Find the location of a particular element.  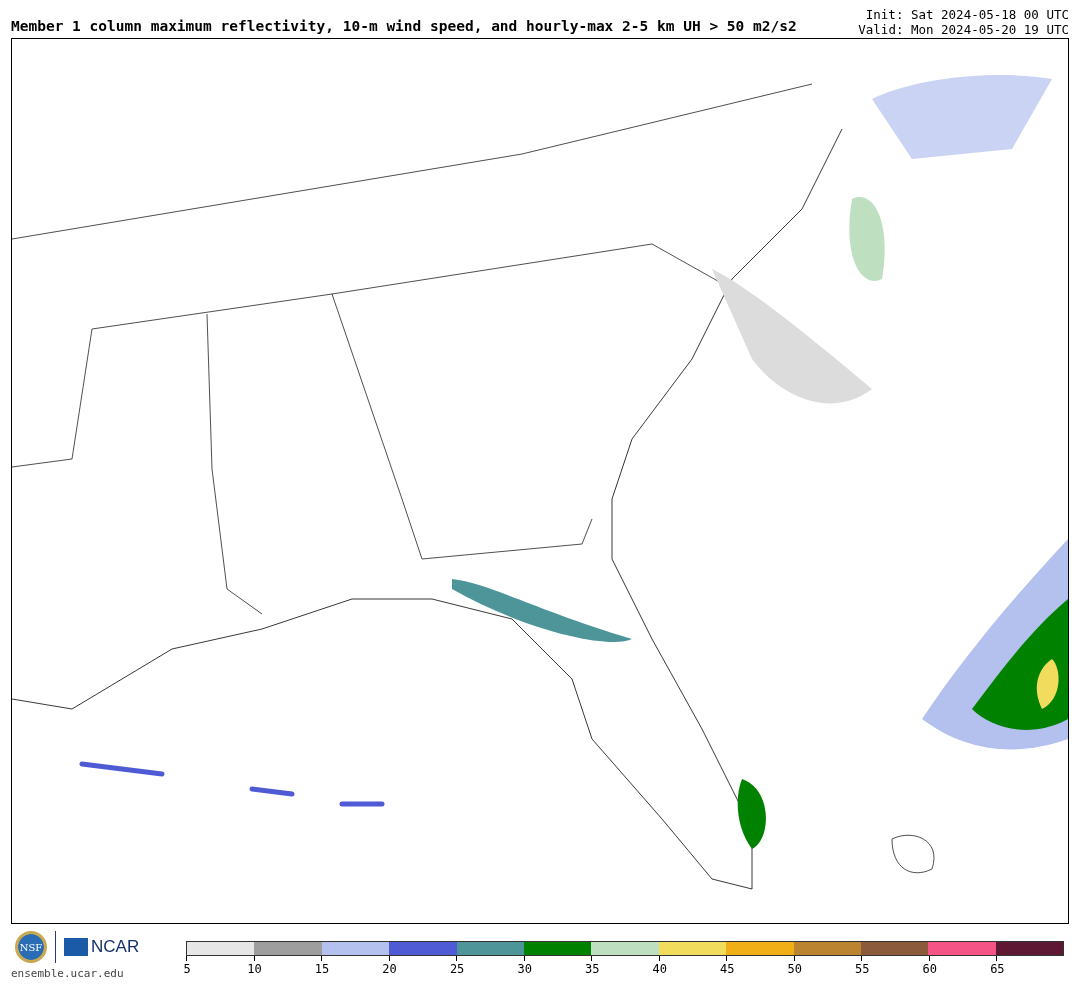

init-time: Init: Sat 2024-05-18 00 UTC is located at coordinates (967, 14).